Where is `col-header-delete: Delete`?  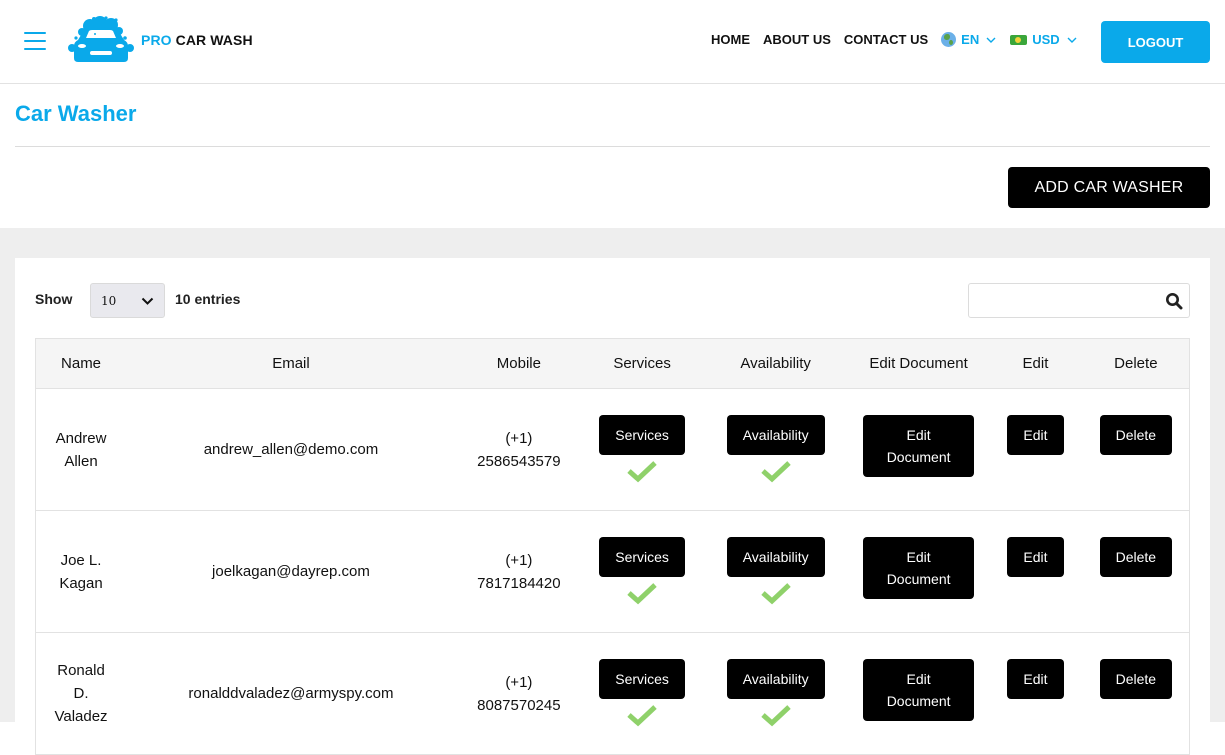 col-header-delete: Delete is located at coordinates (1136, 363).